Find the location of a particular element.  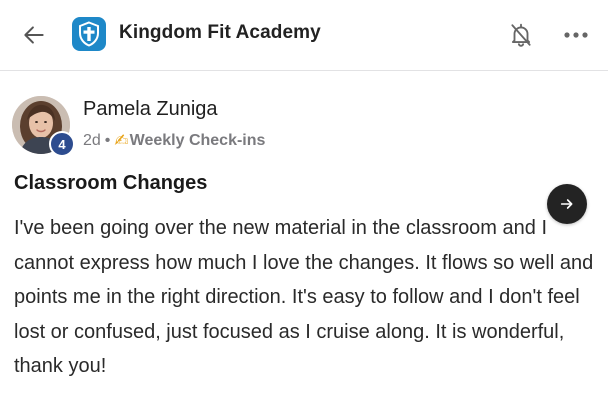

author-name: Pamela Zuniga is located at coordinates (150, 109).